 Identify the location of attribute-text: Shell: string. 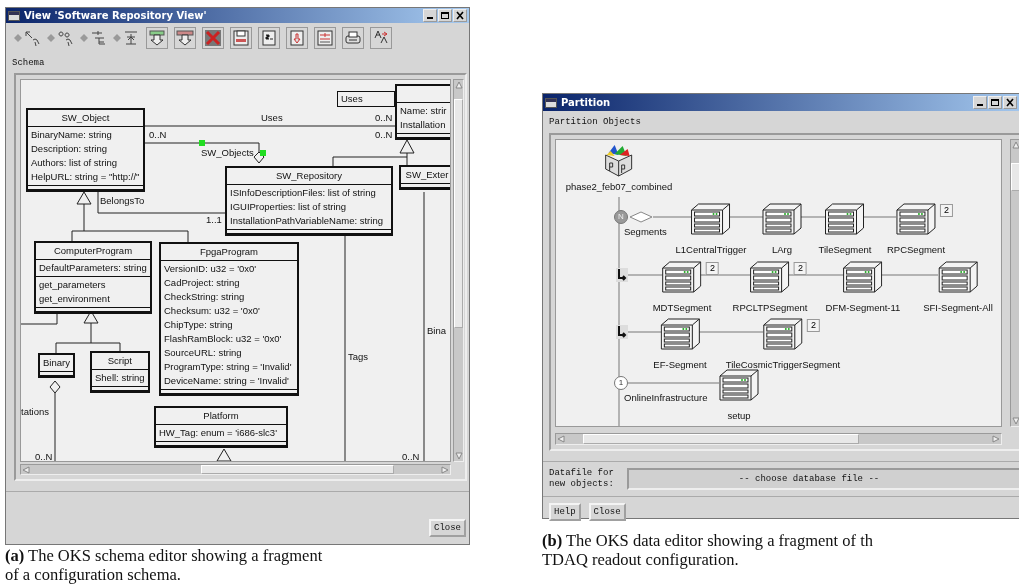
(120, 378).